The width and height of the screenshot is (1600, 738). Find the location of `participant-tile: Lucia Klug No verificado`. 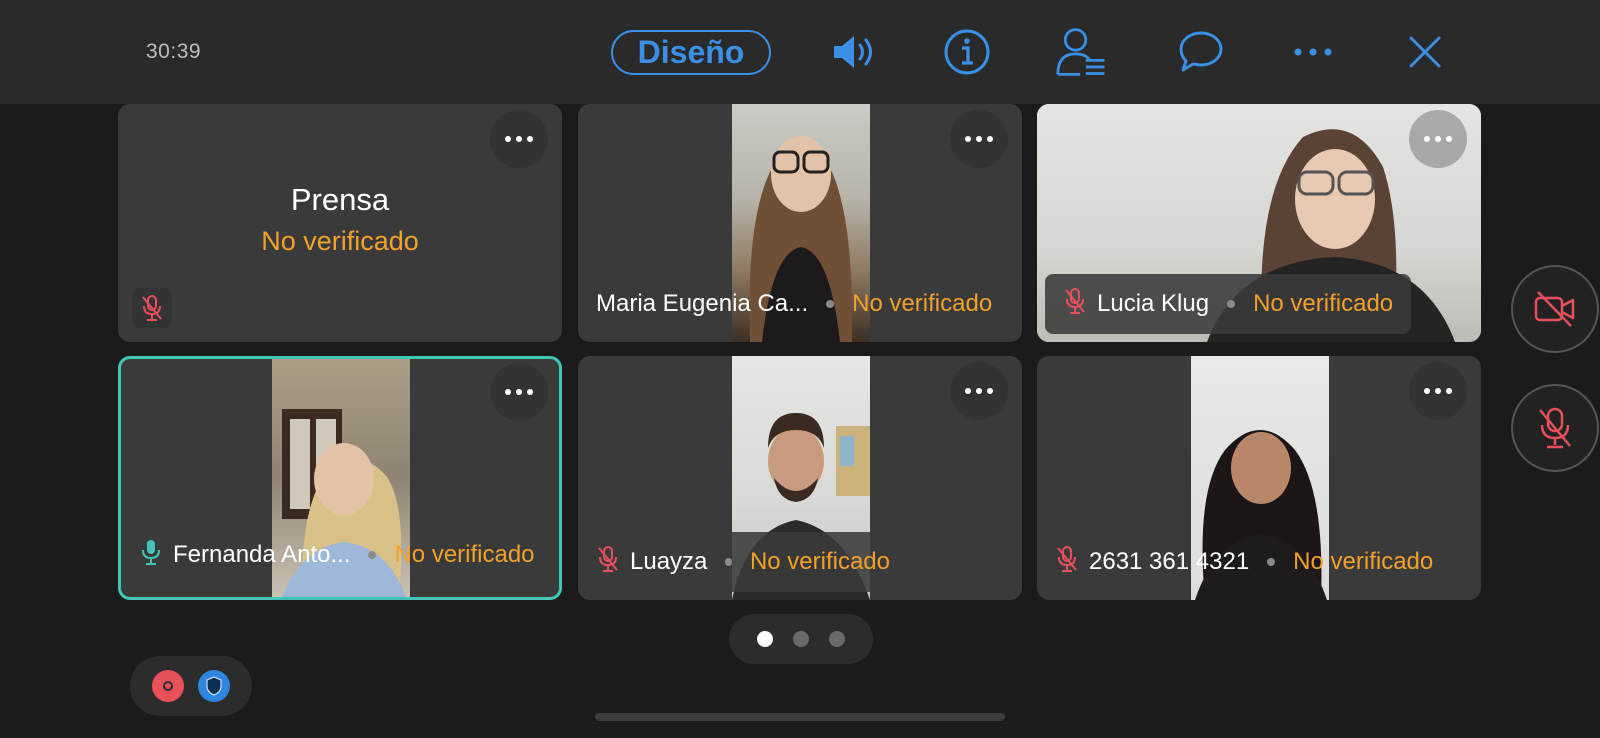

participant-tile: Lucia Klug No verificado is located at coordinates (1259, 223).